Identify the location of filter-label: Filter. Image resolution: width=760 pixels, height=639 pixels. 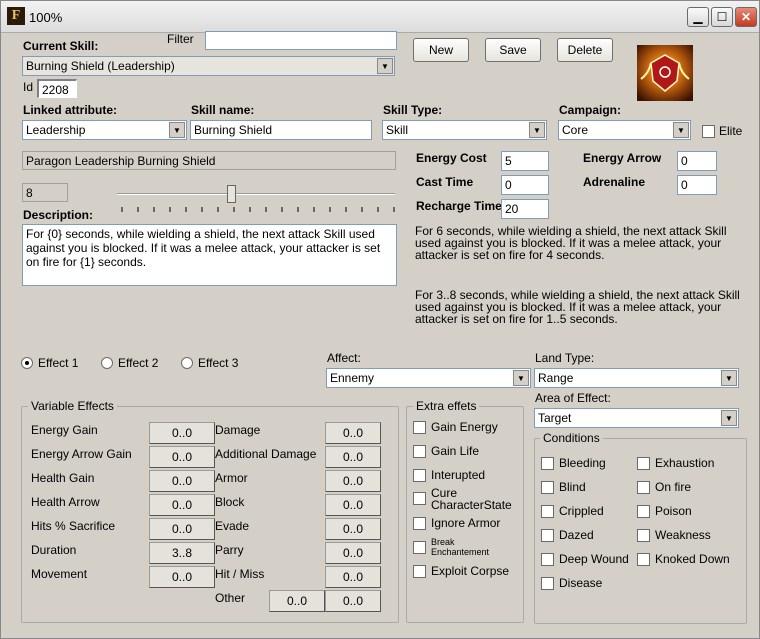
(180, 39).